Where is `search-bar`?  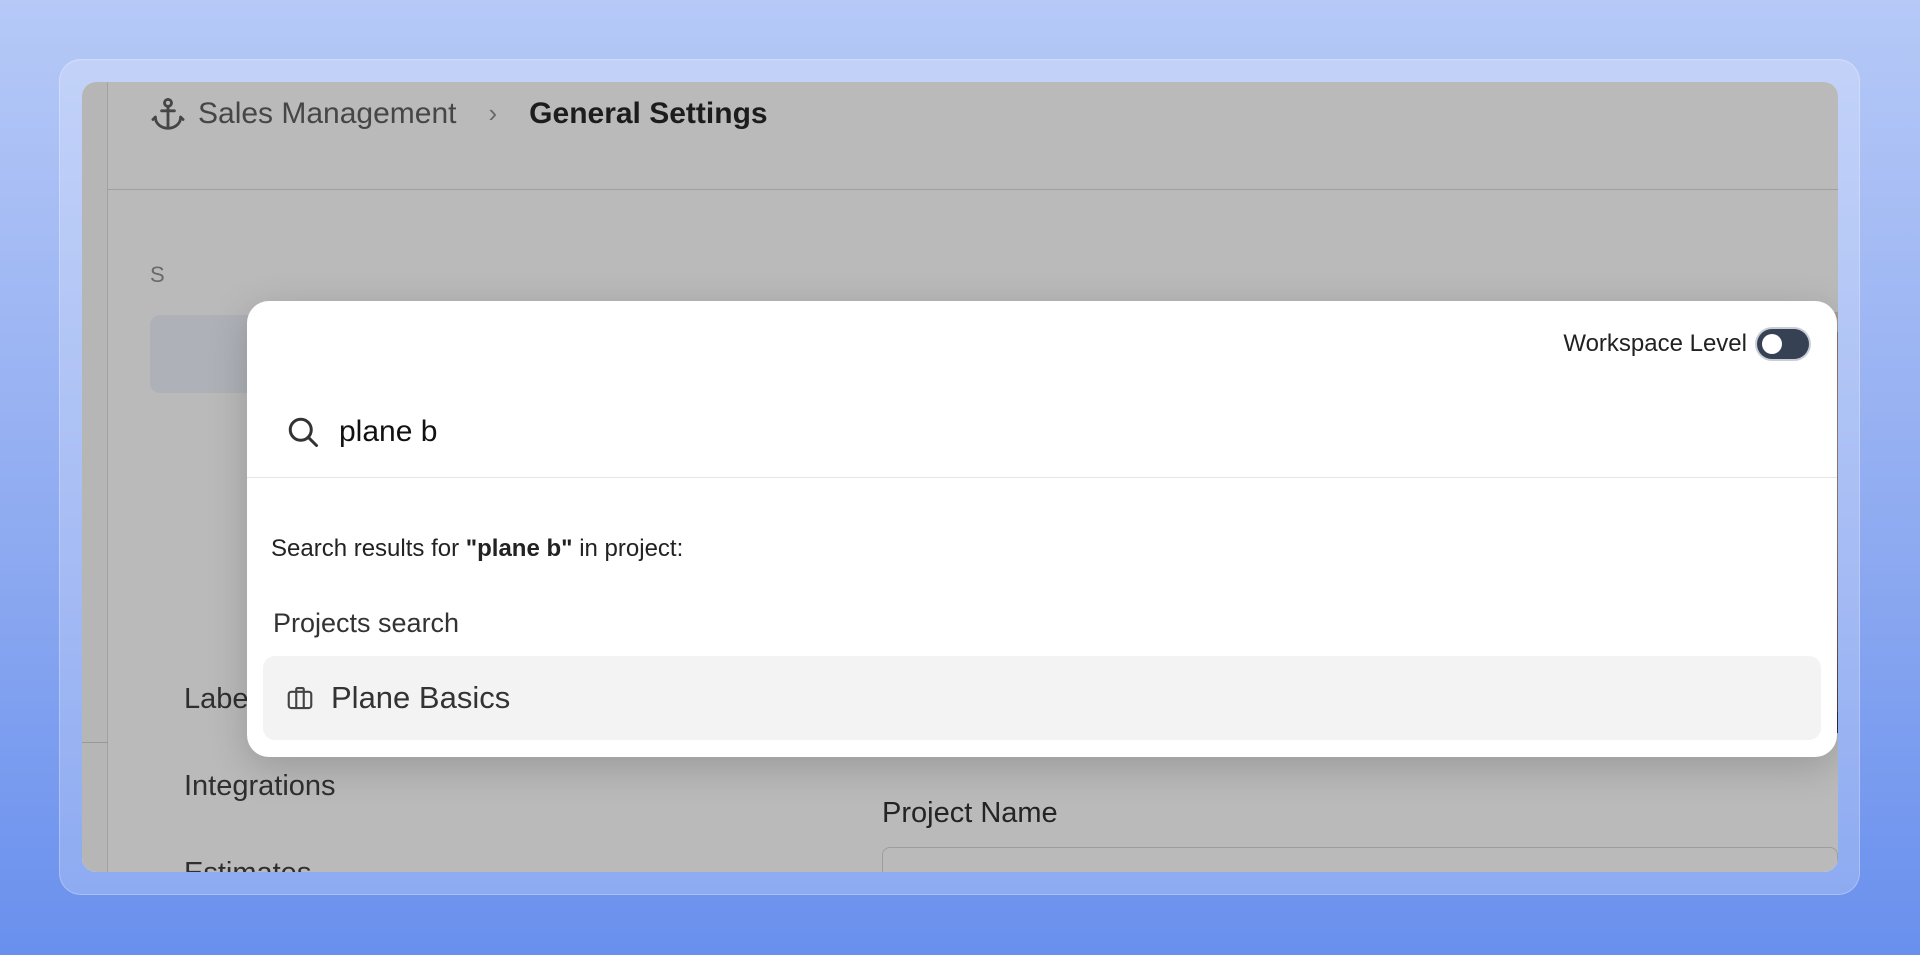
search-bar is located at coordinates (1042, 432).